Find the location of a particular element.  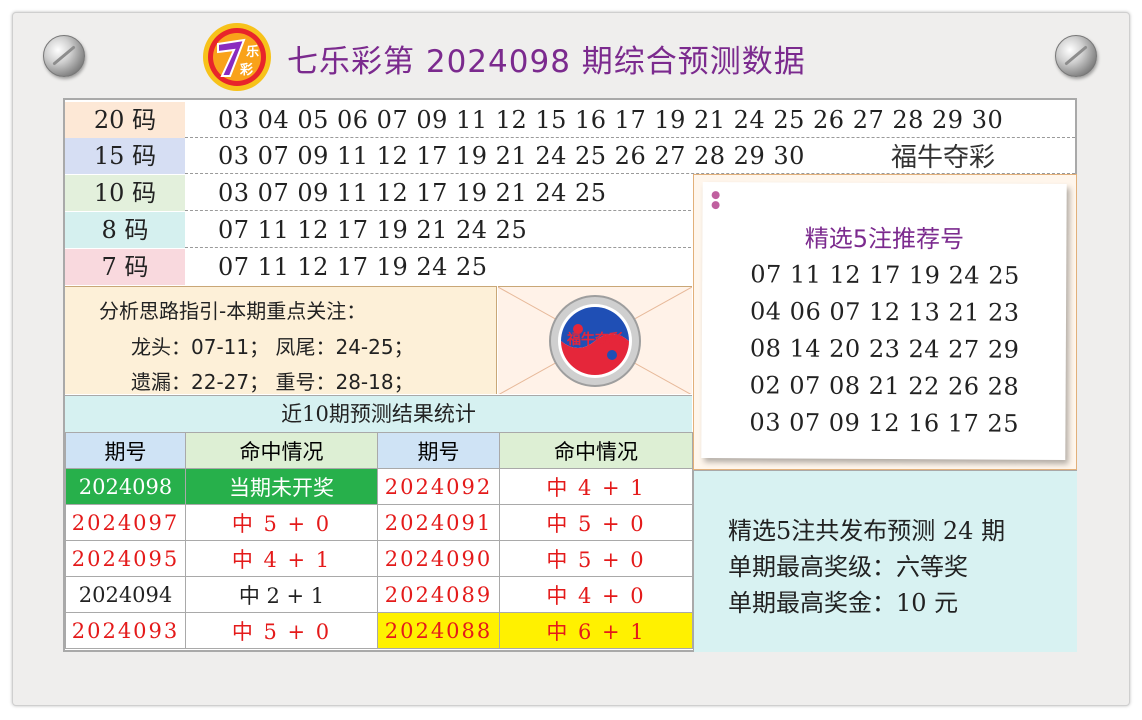

svg-text: 乐 is located at coordinates (252, 52).